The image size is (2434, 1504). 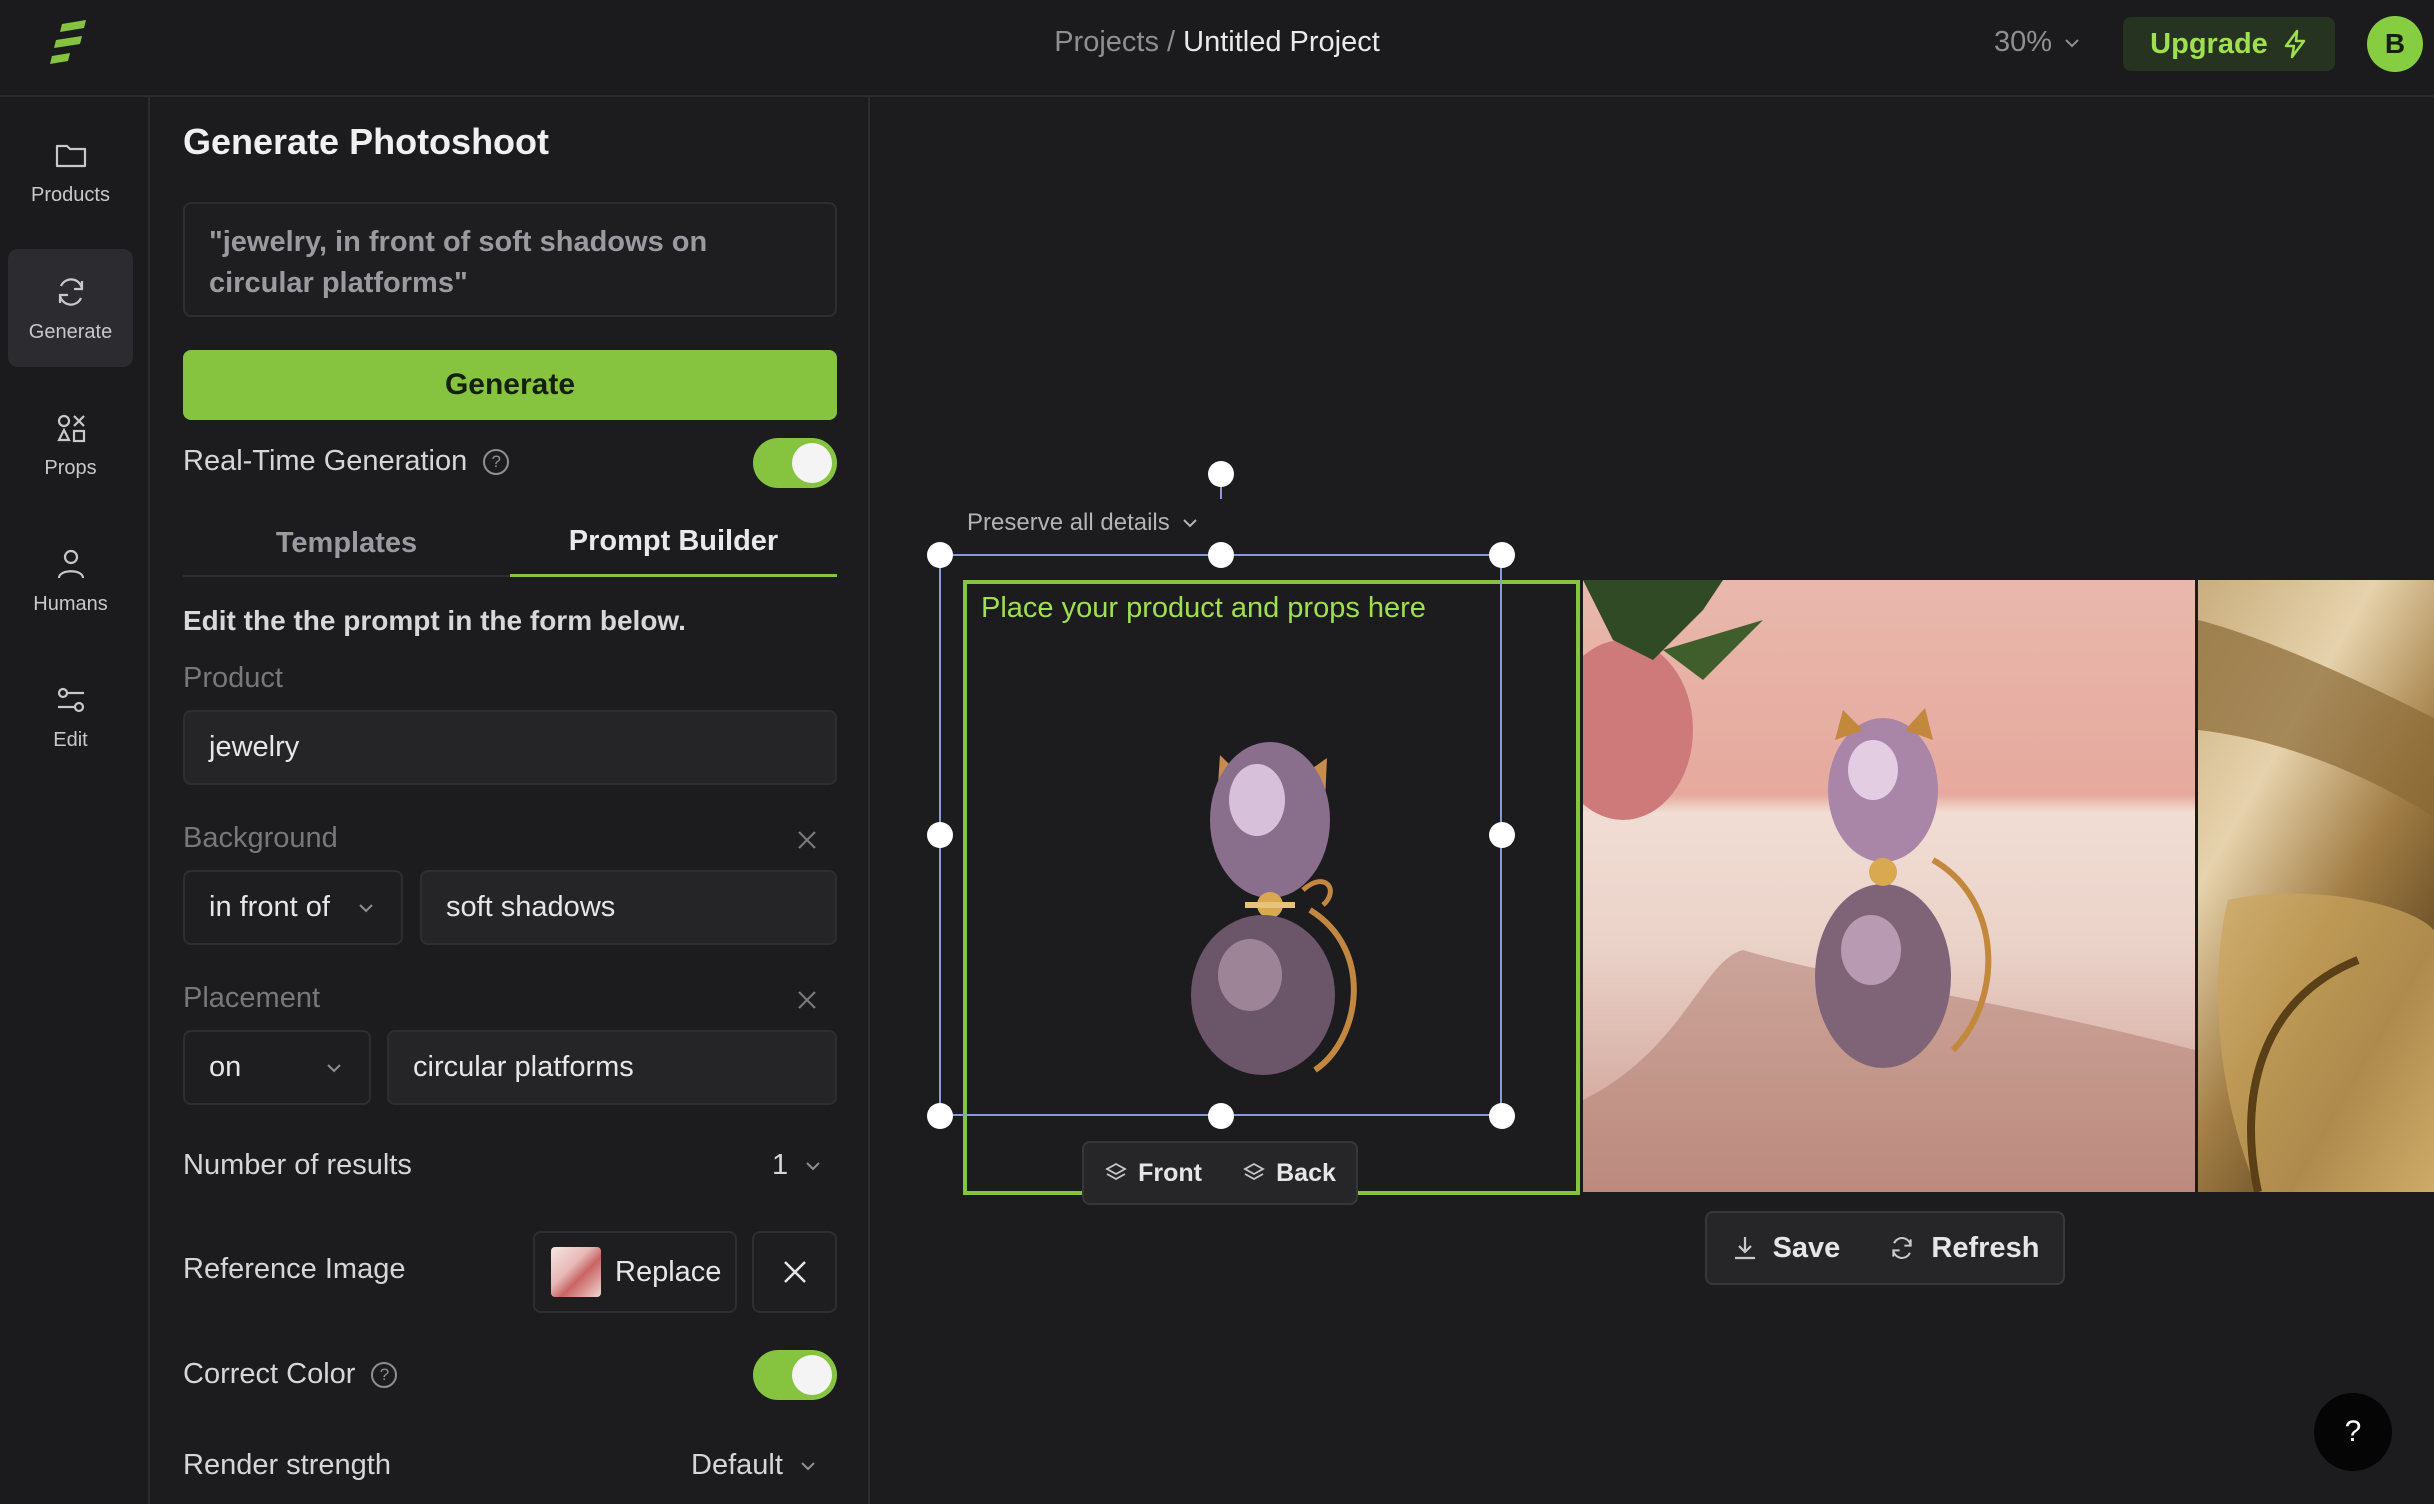 What do you see at coordinates (668, 1271) in the screenshot?
I see `replace-label: Replace` at bounding box center [668, 1271].